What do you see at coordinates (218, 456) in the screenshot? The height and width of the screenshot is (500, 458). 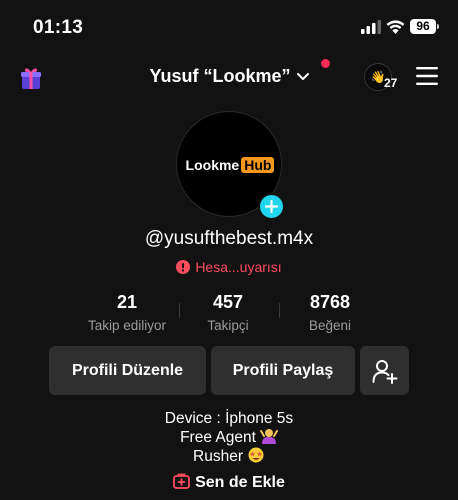 I see `bio-line-text: Rusher` at bounding box center [218, 456].